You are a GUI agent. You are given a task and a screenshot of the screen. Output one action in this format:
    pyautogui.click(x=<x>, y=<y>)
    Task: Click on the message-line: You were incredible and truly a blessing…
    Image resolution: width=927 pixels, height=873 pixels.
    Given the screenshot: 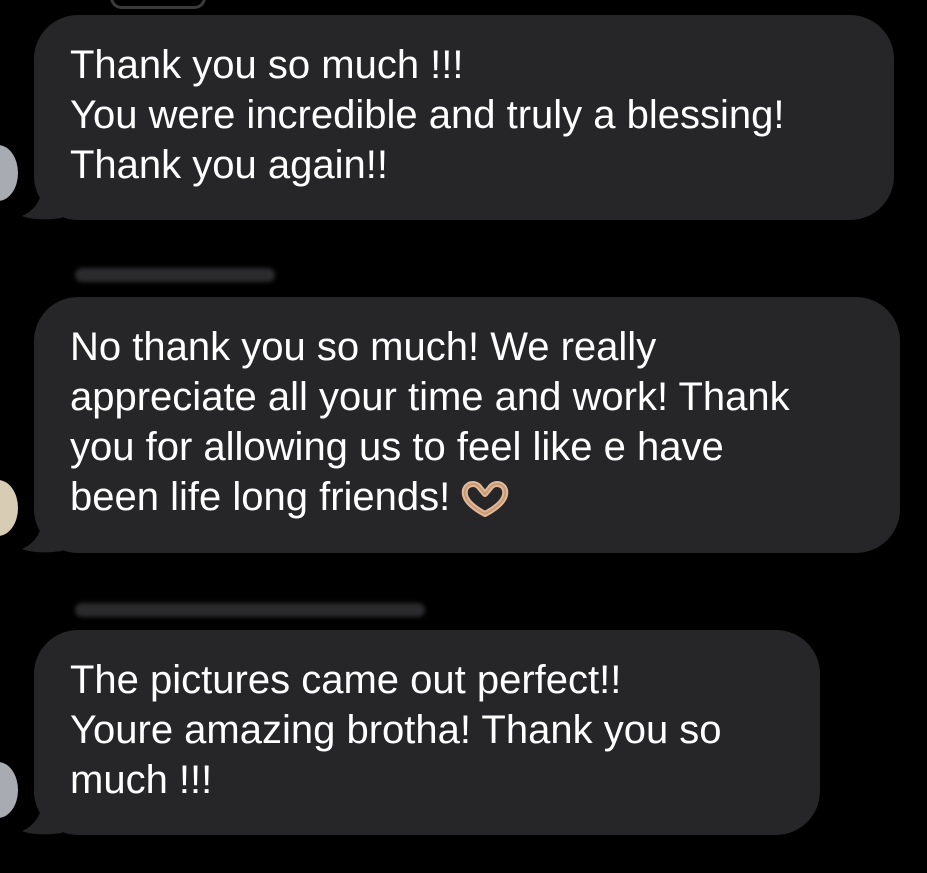 What is the action you would take?
    pyautogui.click(x=427, y=115)
    